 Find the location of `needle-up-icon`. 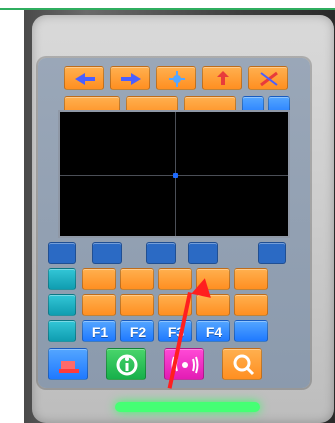

needle-up-icon is located at coordinates (223, 78).